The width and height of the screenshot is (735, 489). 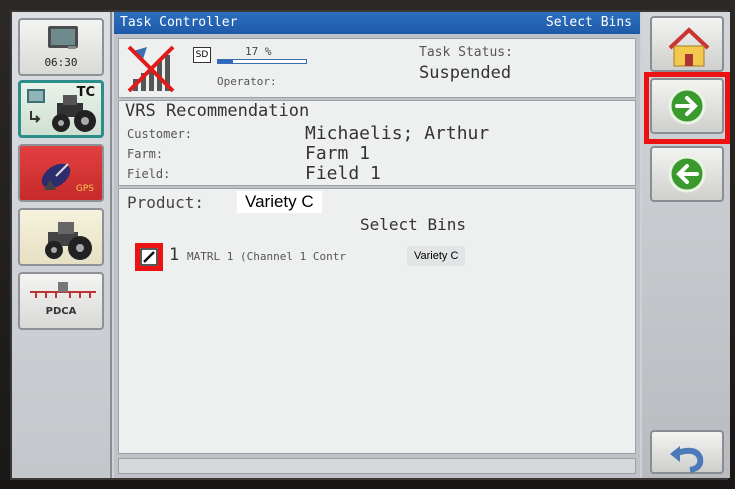 I want to click on progress-fill, so click(x=225, y=61).